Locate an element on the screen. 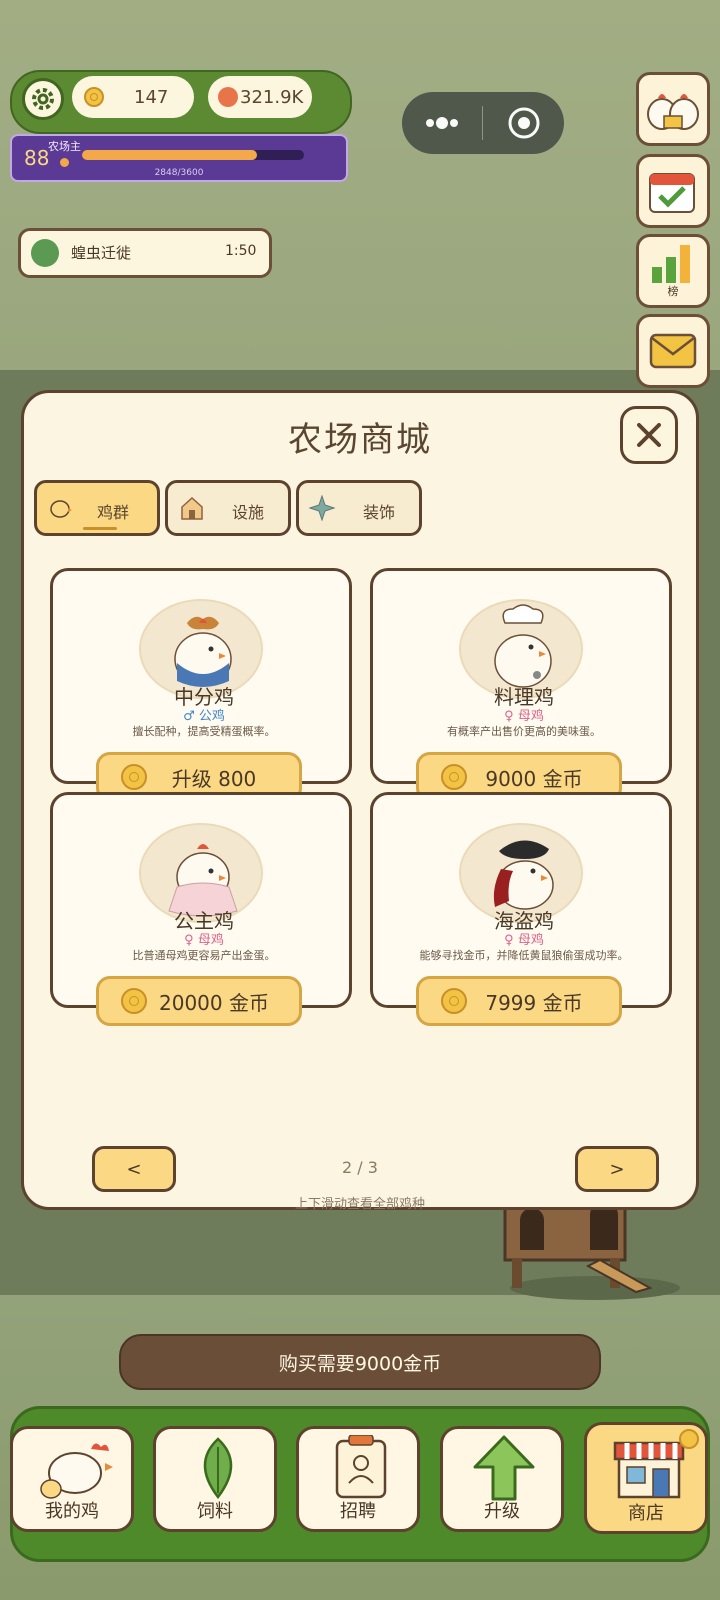 Image resolution: width=720 pixels, height=1600 pixels. dock-my-chickens: 我的鸡 is located at coordinates (72, 1479).